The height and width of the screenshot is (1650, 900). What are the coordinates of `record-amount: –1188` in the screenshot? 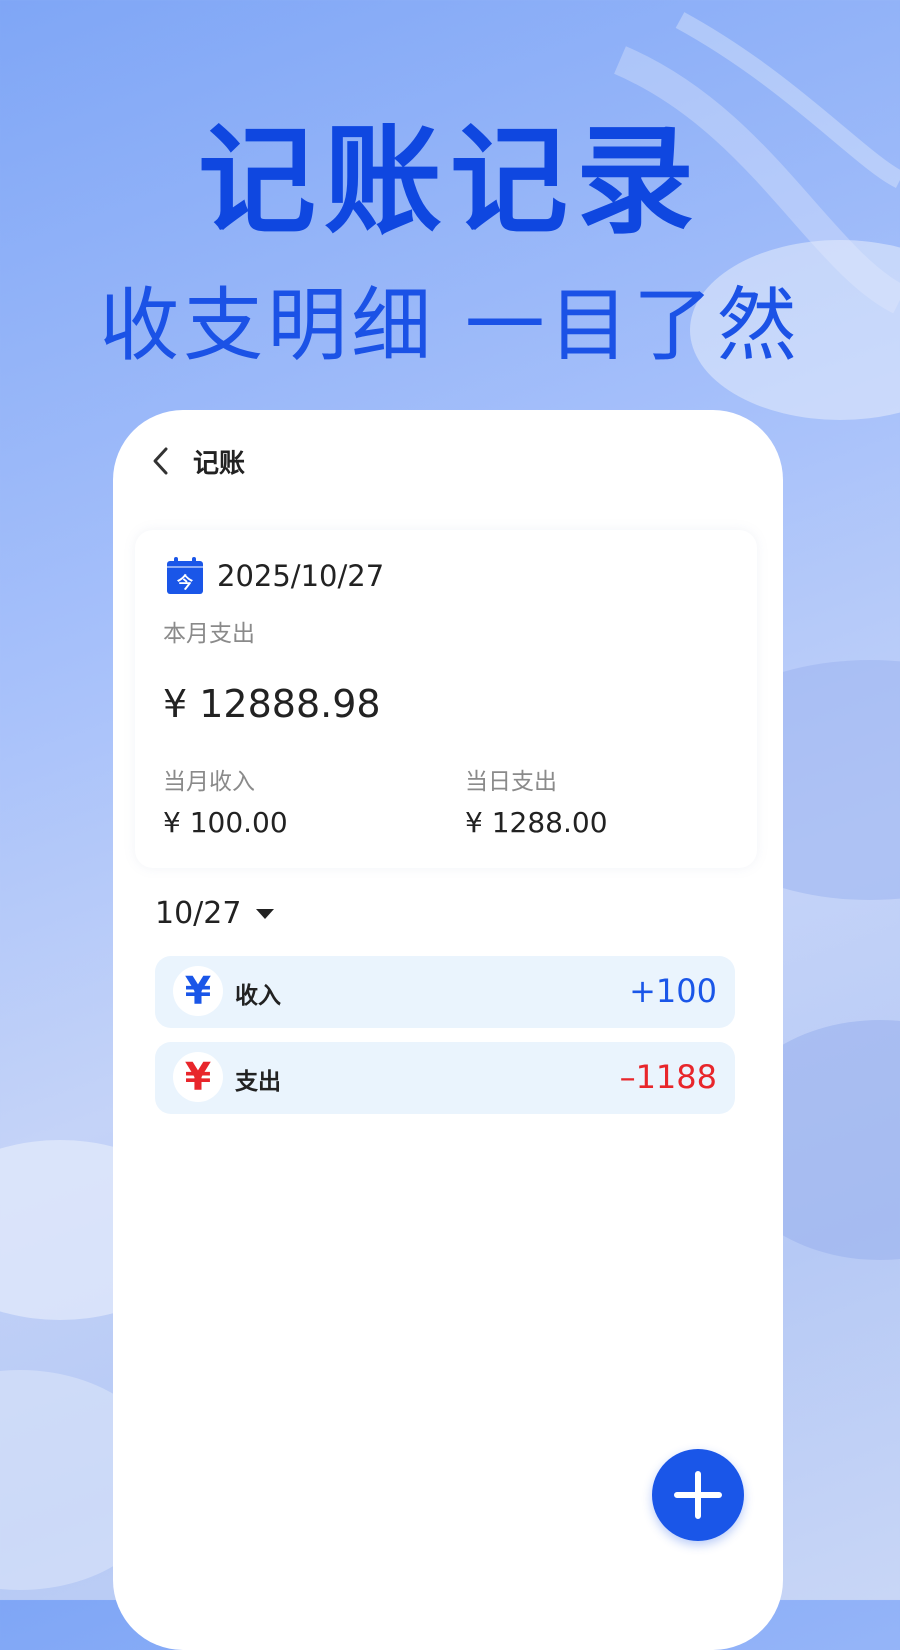 It's located at (668, 1077).